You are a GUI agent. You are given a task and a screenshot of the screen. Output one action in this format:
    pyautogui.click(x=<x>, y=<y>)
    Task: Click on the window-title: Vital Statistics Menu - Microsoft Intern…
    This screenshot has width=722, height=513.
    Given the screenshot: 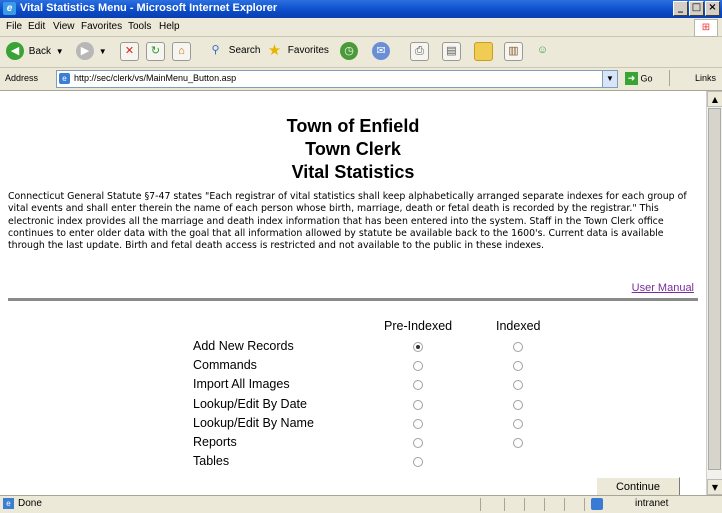 What is the action you would take?
    pyautogui.click(x=149, y=8)
    